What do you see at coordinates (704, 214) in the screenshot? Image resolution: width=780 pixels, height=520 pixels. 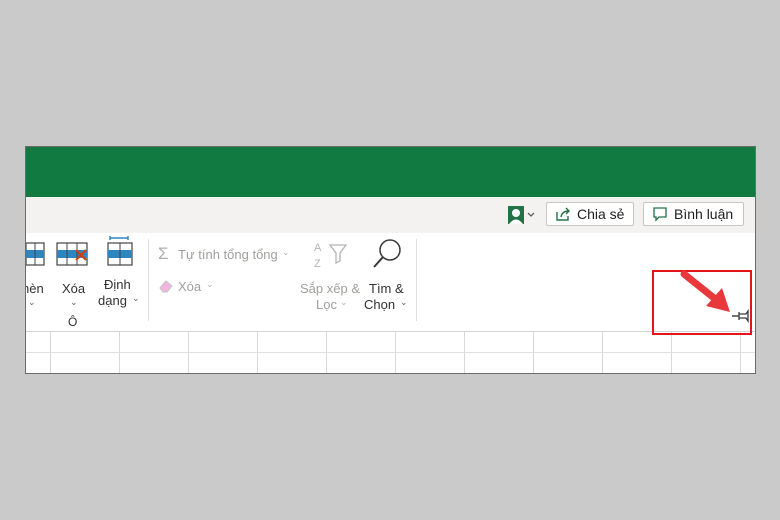 I see `comments-label: Bình luận` at bounding box center [704, 214].